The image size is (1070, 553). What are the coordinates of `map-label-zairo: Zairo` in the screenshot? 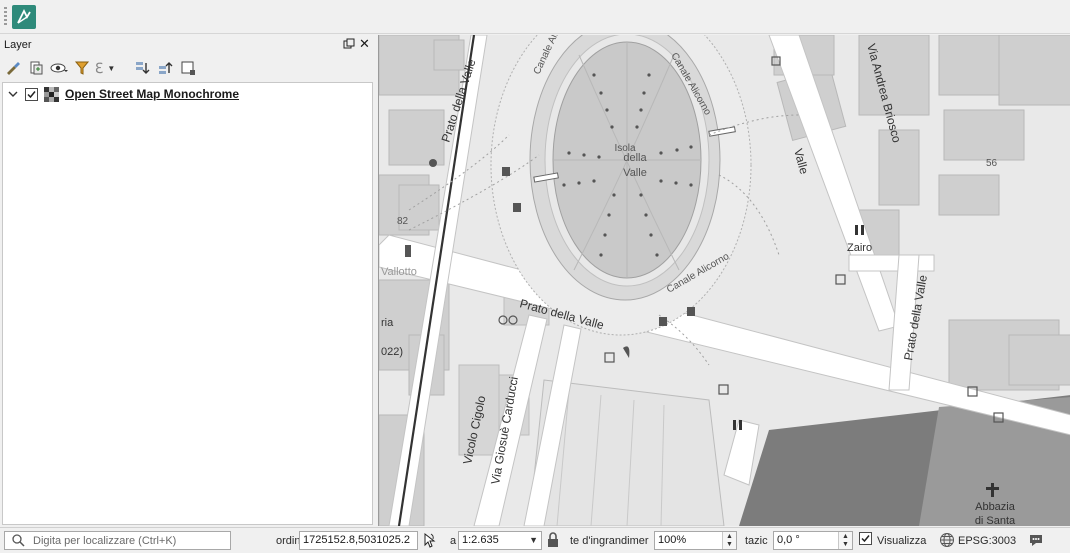 It's located at (859, 248).